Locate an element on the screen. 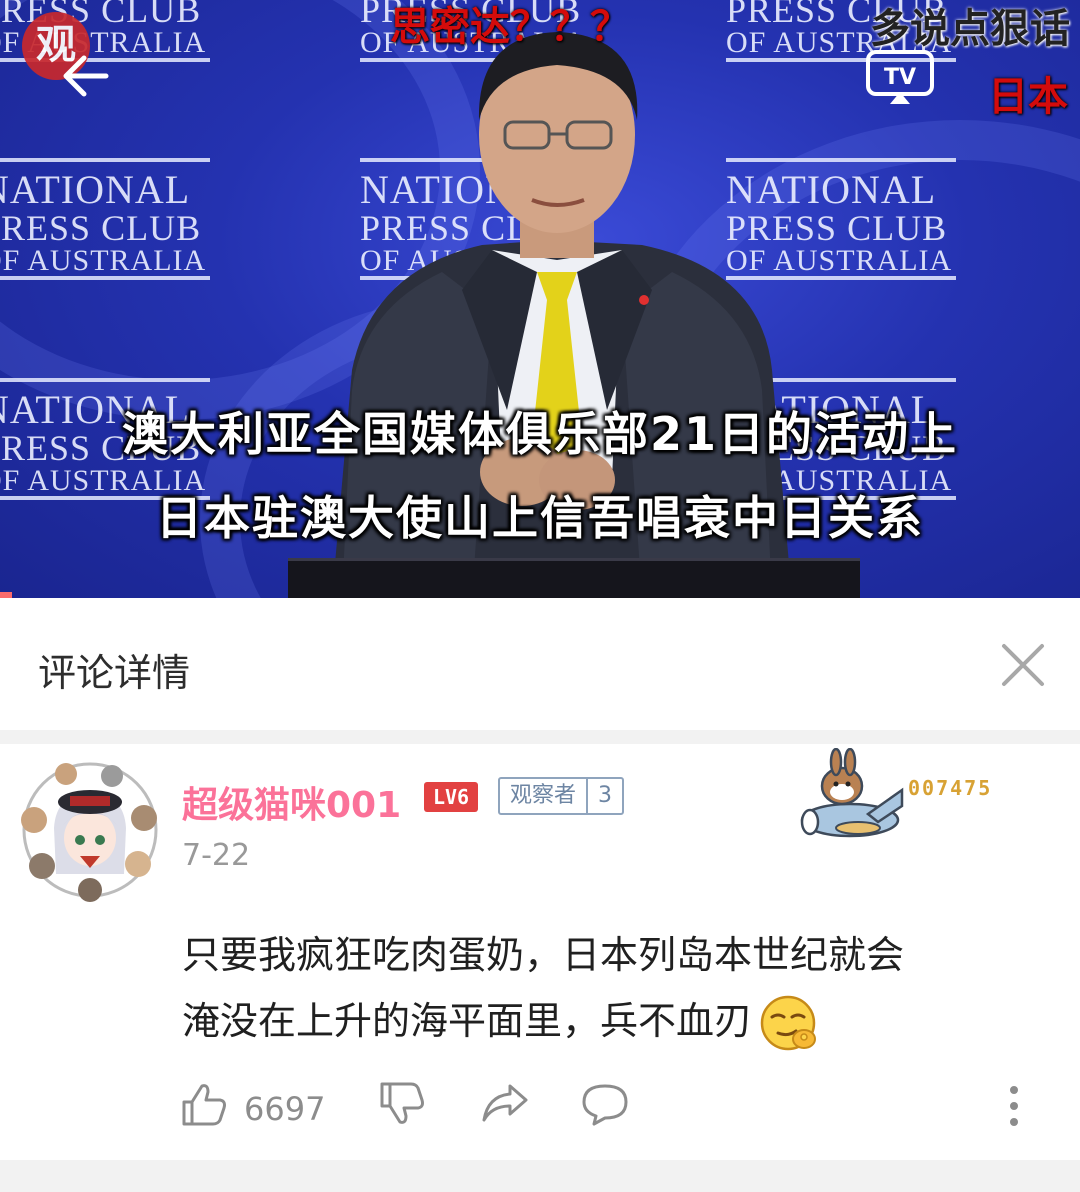  like-count: 6697 is located at coordinates (285, 1109).